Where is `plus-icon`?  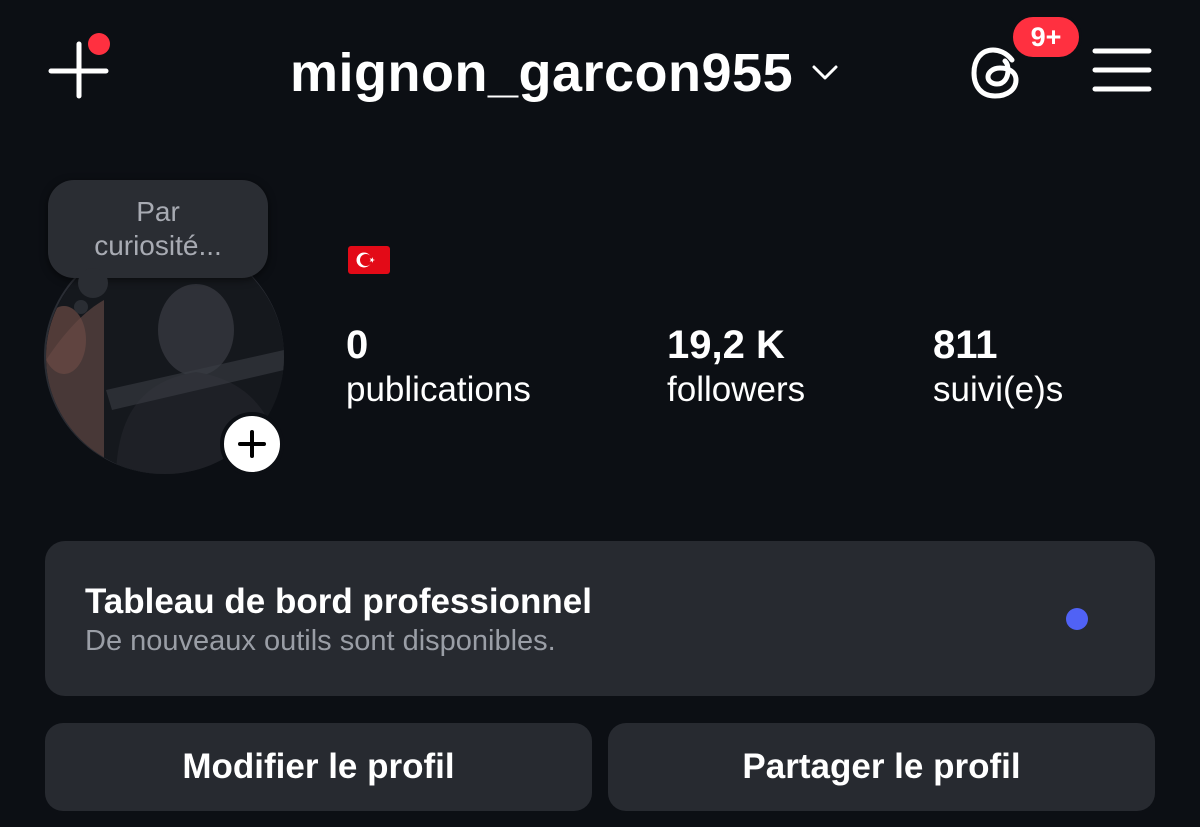 plus-icon is located at coordinates (252, 444).